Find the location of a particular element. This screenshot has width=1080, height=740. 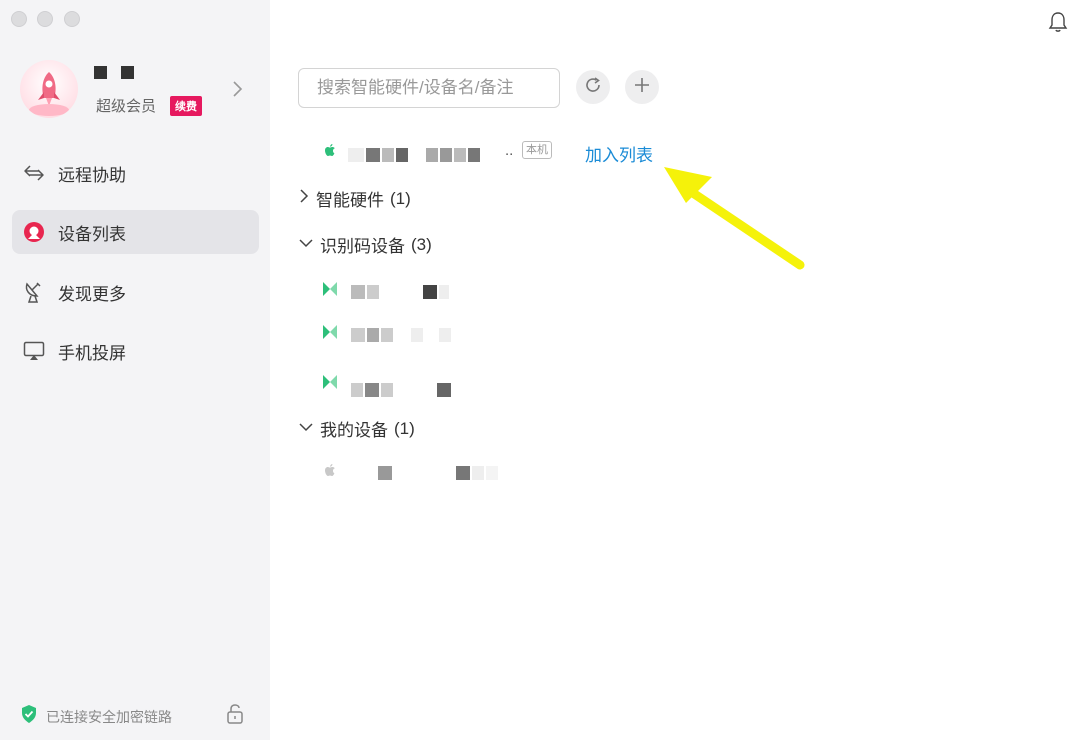

sidebar-item-remote-assist: 远程协助 is located at coordinates (135, 173).